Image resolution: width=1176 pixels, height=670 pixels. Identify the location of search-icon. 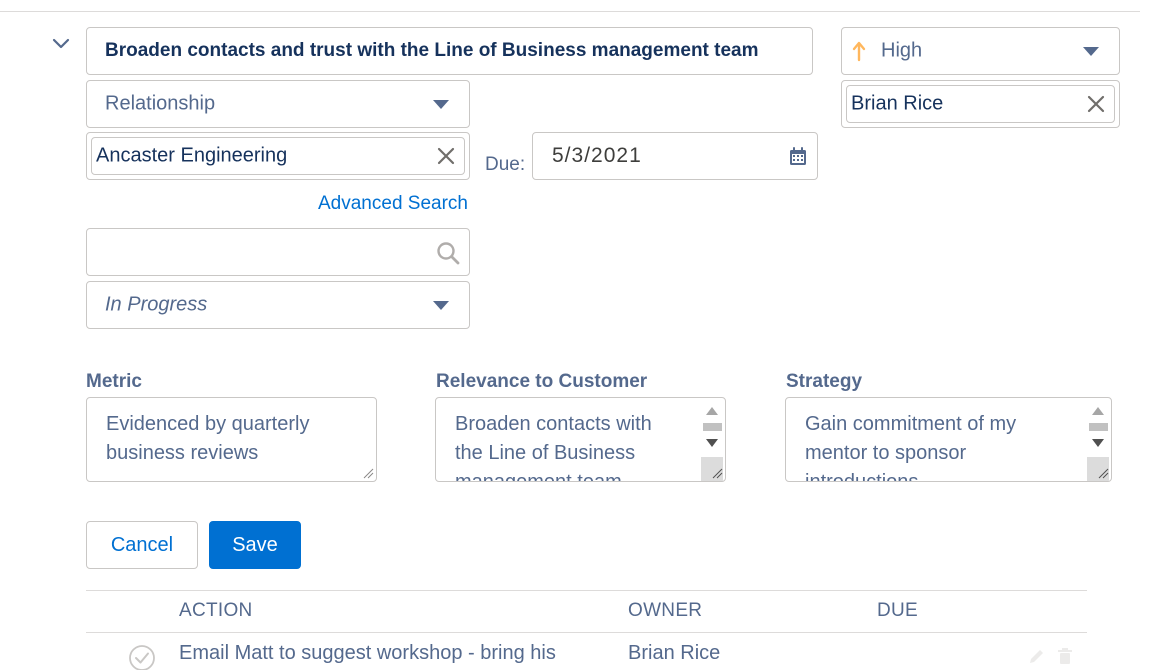
(448, 253).